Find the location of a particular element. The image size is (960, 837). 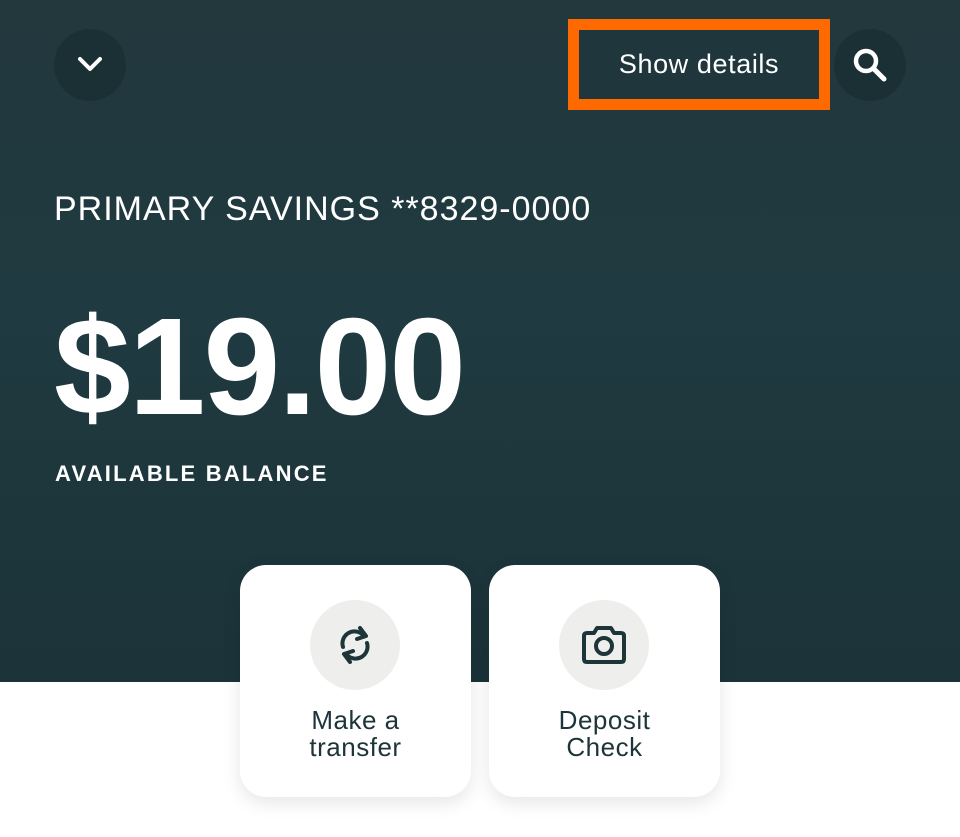

make-transfer-button: Make a transfer is located at coordinates (355, 681).